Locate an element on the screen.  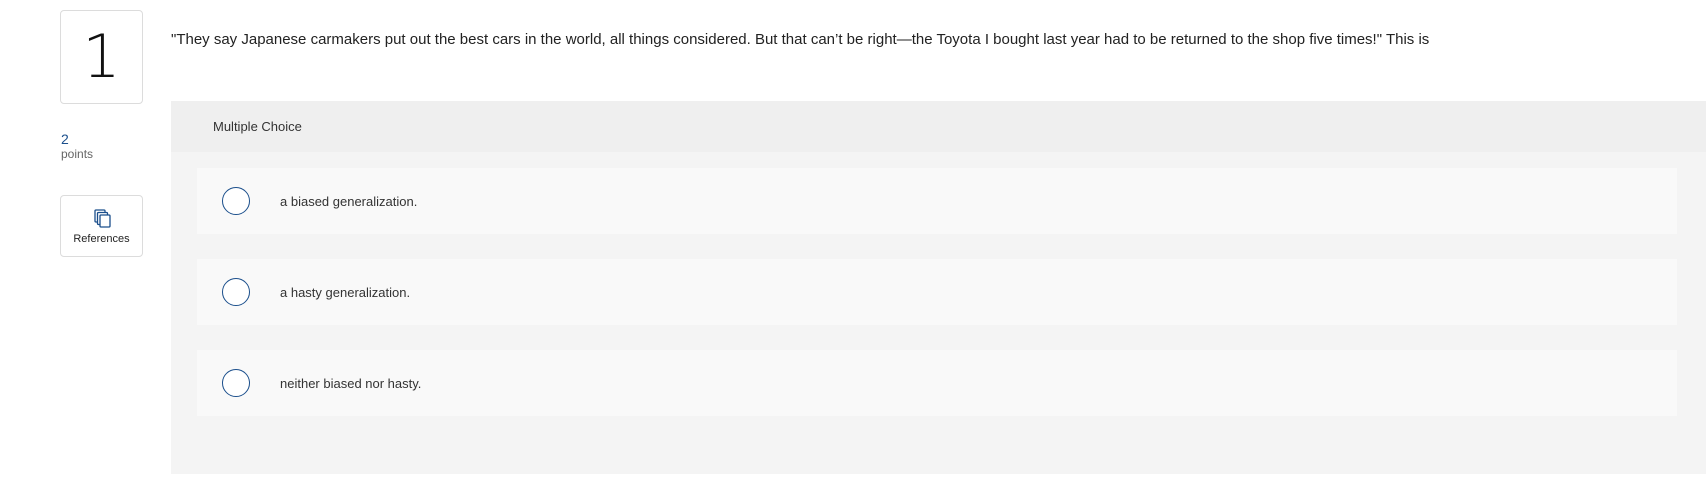
points-indicator: 2 points is located at coordinates (77, 146).